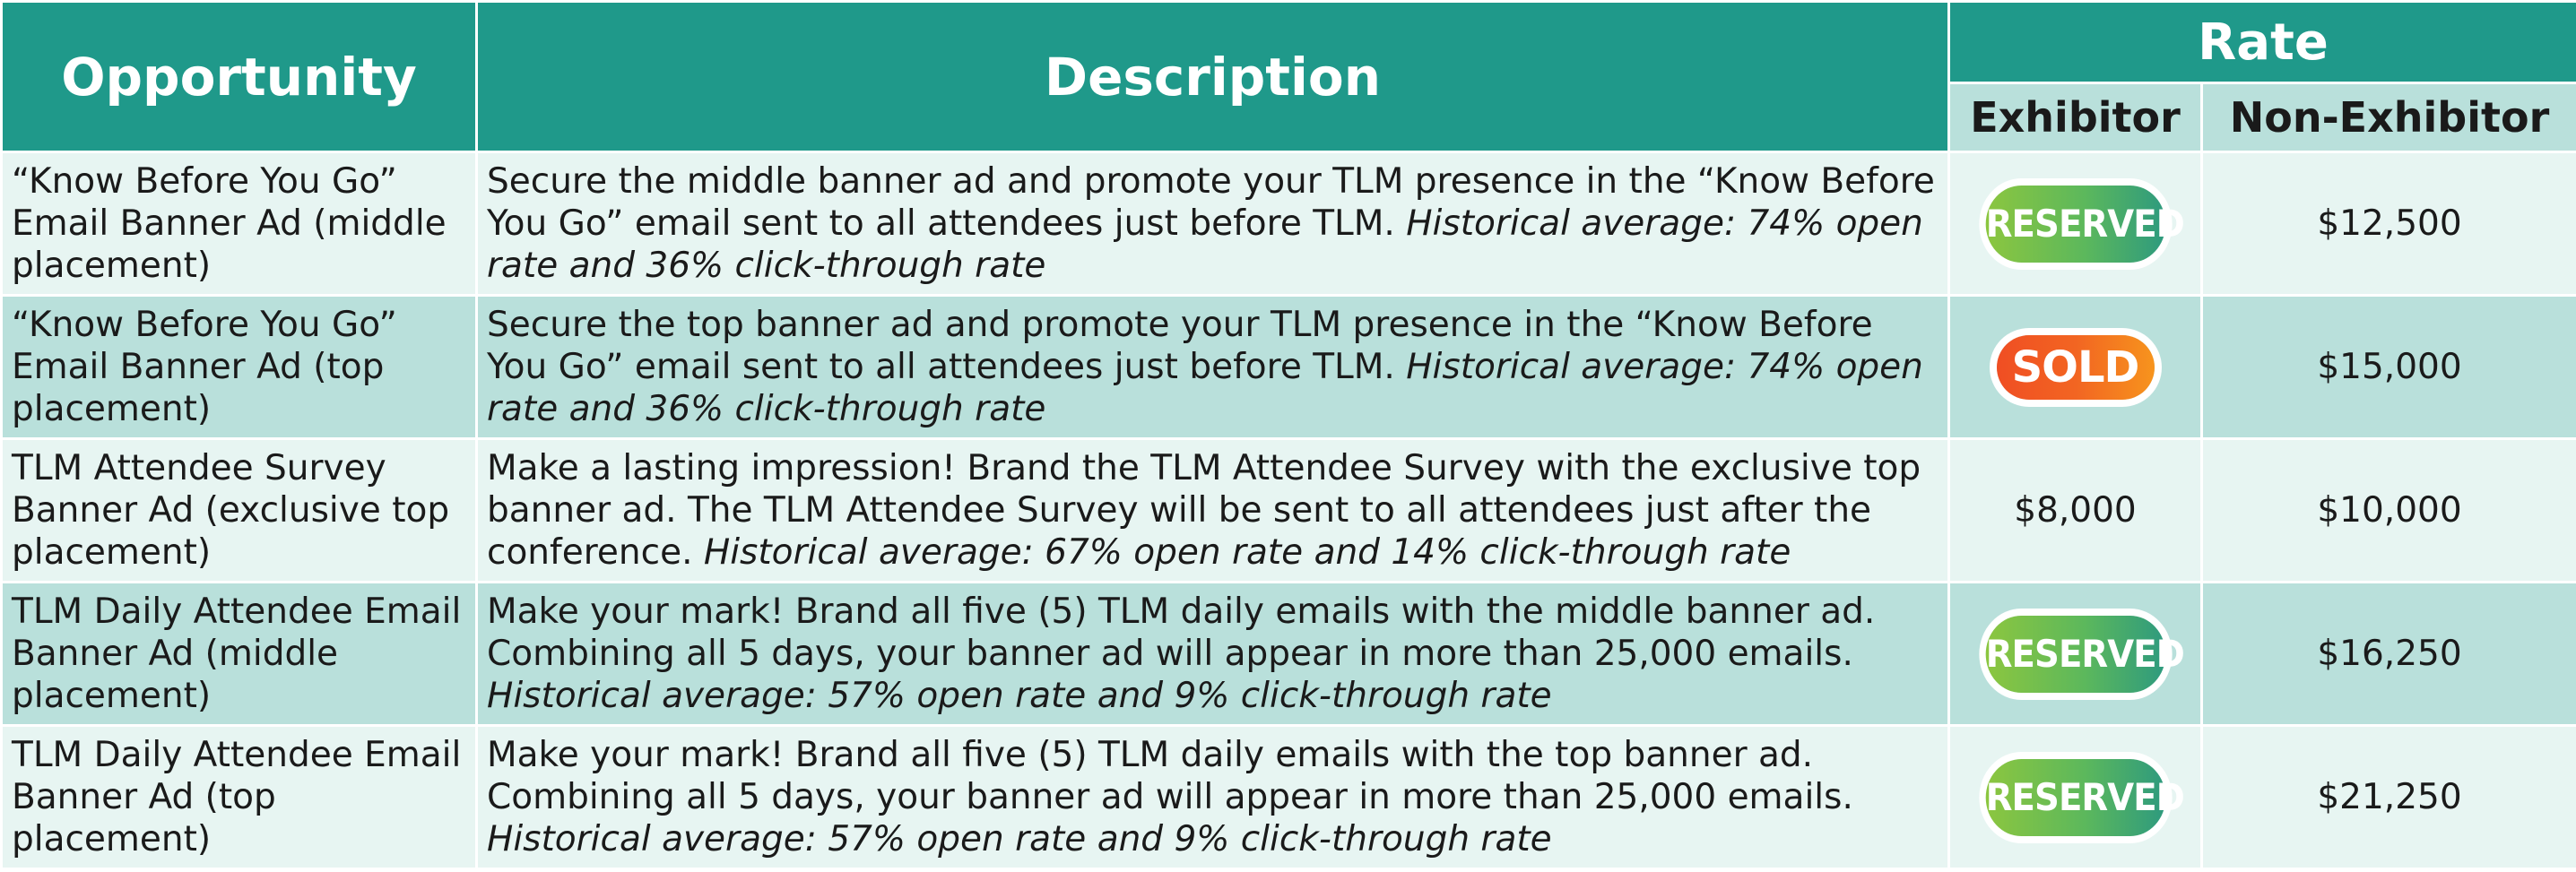 This screenshot has width=2576, height=872. What do you see at coordinates (2261, 42) in the screenshot?
I see `header-rate: Rate` at bounding box center [2261, 42].